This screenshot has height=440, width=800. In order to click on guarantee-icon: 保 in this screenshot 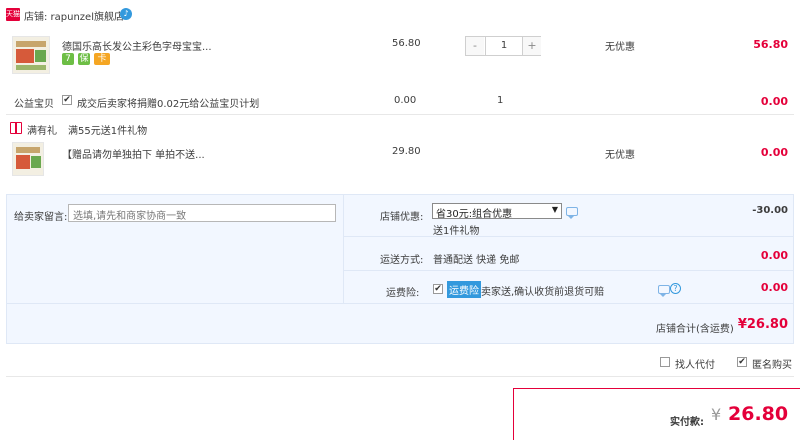, I will do `click(84, 59)`.